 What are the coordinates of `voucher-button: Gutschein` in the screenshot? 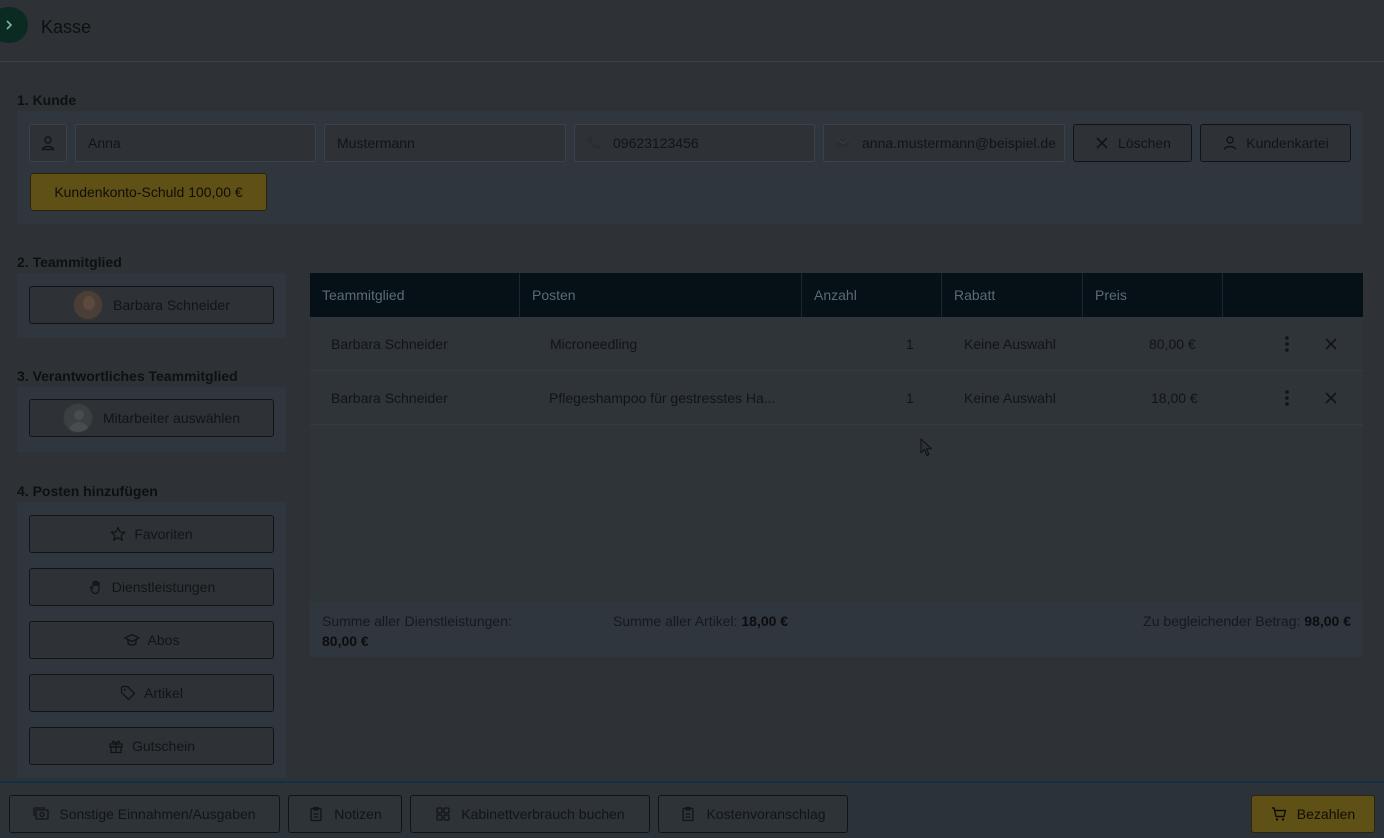 It's located at (151, 746).